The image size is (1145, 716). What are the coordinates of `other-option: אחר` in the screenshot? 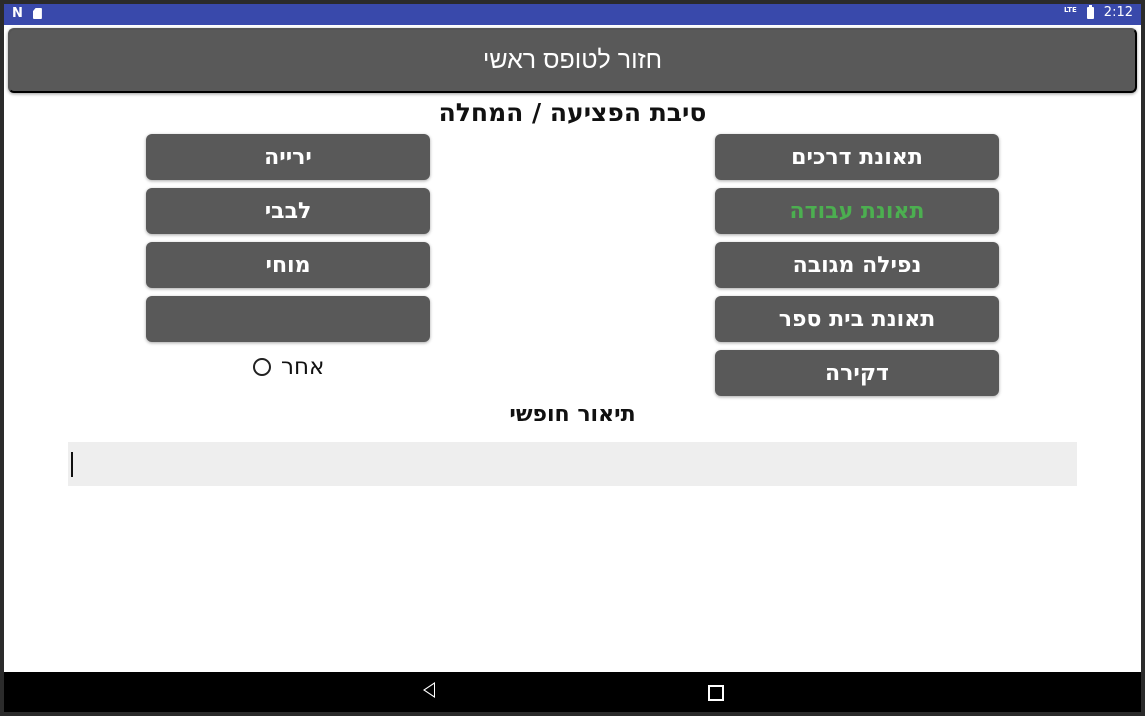 It's located at (288, 367).